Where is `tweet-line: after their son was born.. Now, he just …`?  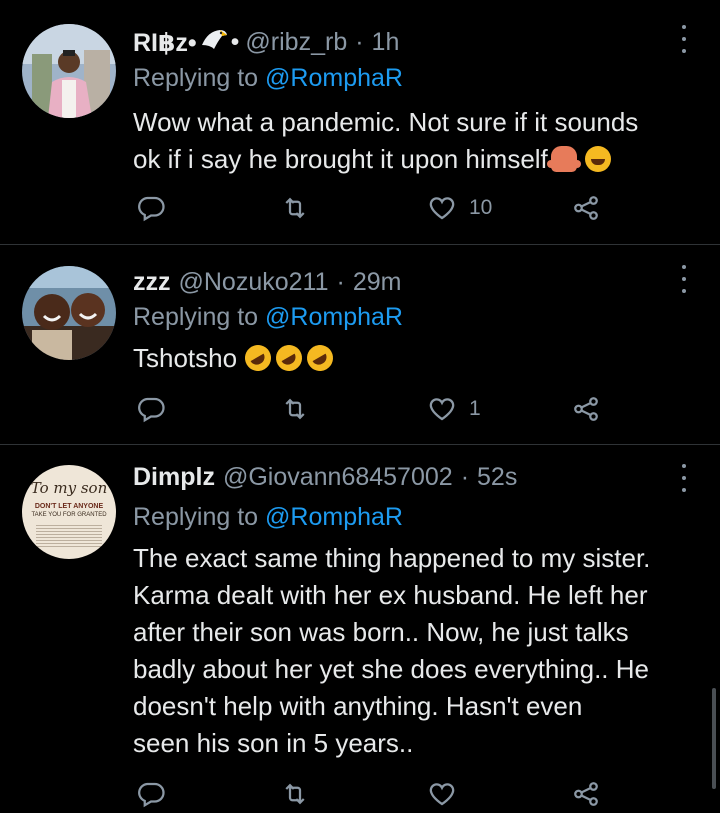 tweet-line: after their son was born.. Now, he just … is located at coordinates (381, 632).